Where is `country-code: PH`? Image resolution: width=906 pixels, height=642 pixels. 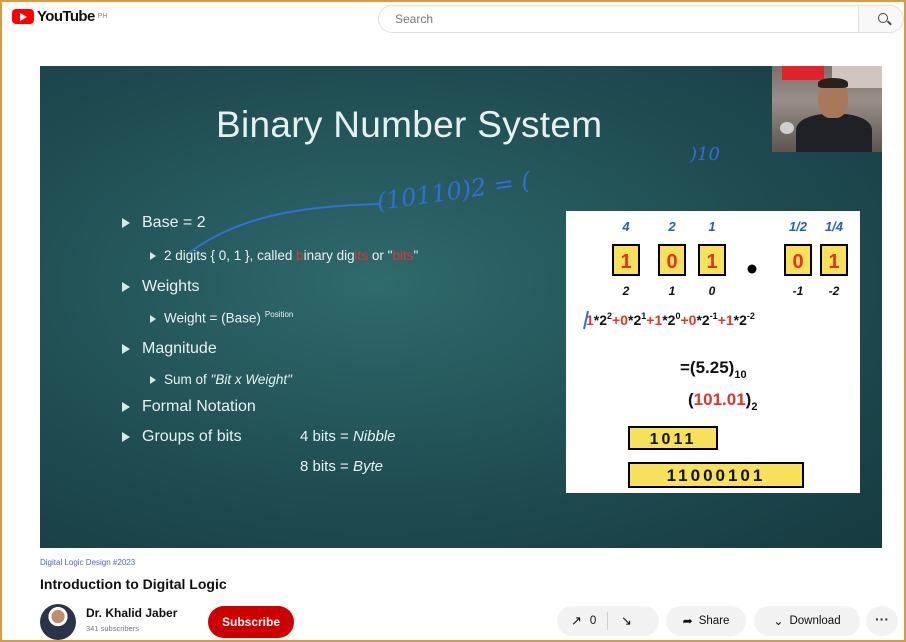 country-code: PH is located at coordinates (102, 16).